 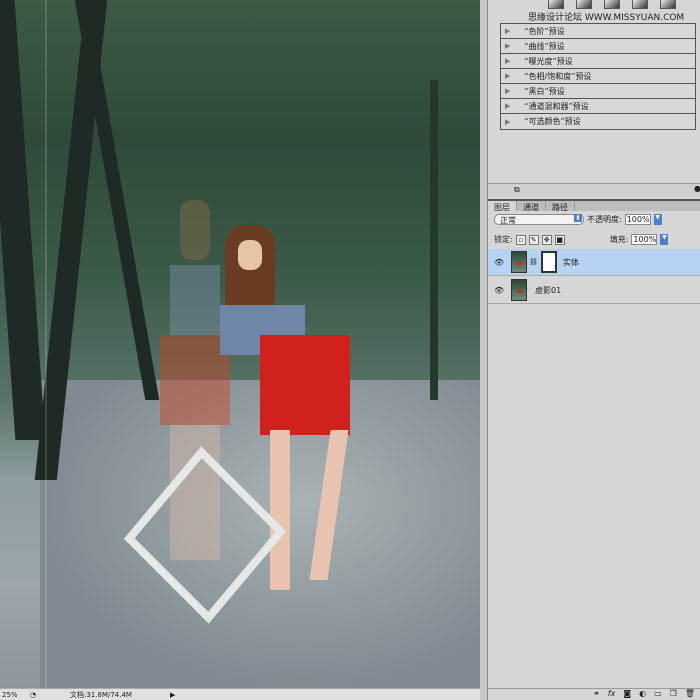 What do you see at coordinates (533, 239) in the screenshot?
I see `lock-brush-icon: ✎` at bounding box center [533, 239].